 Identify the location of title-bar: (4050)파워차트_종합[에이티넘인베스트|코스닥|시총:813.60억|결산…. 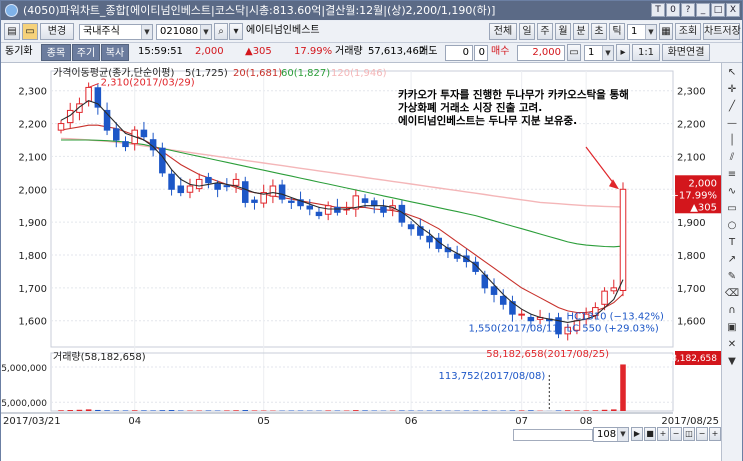
(371, 10).